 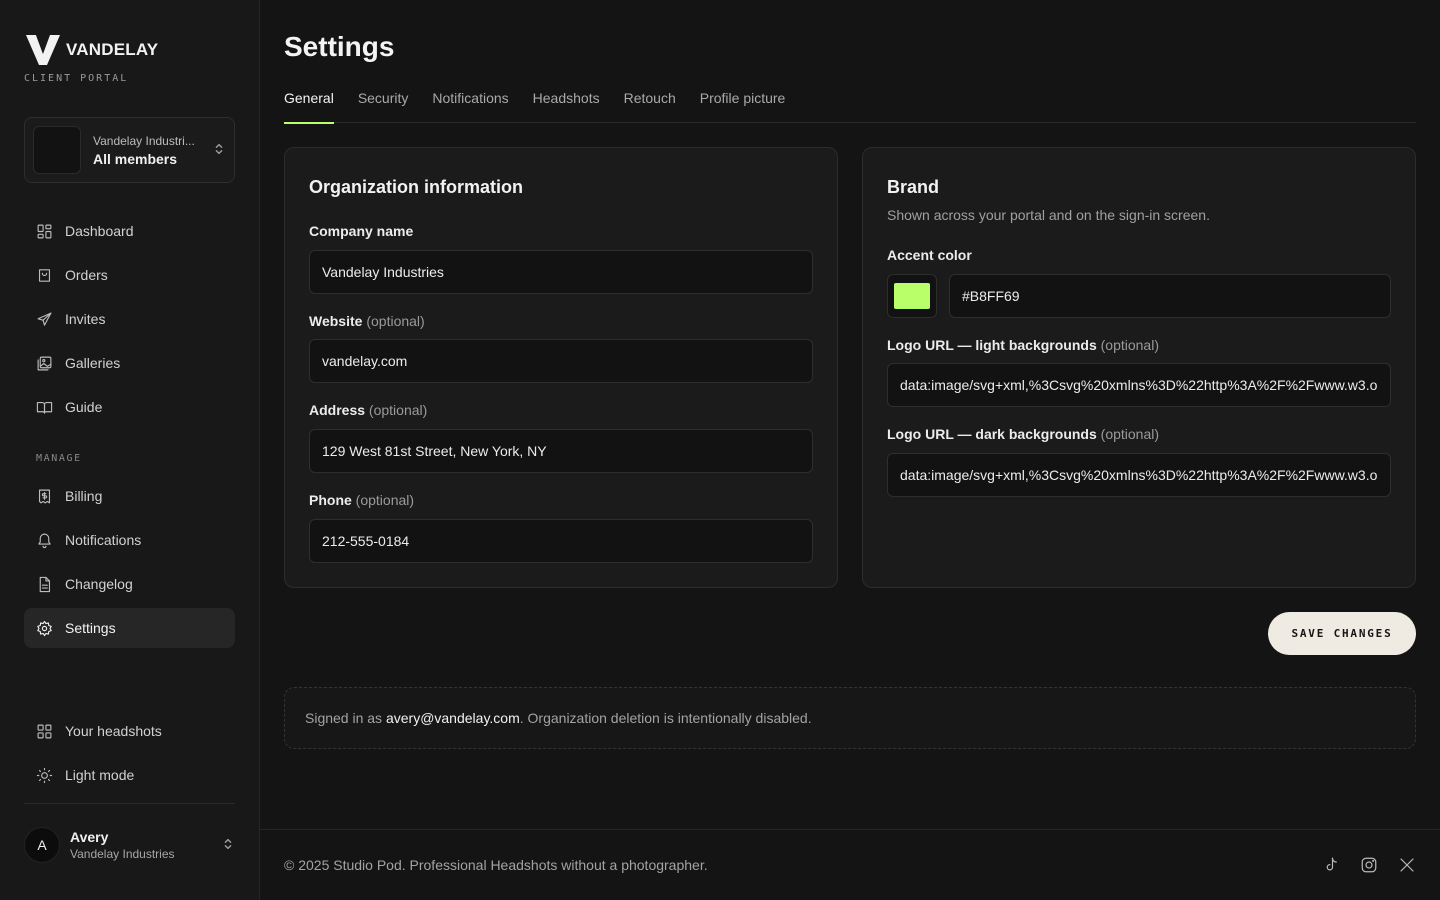 I want to click on accent-color-input, so click(x=1170, y=296).